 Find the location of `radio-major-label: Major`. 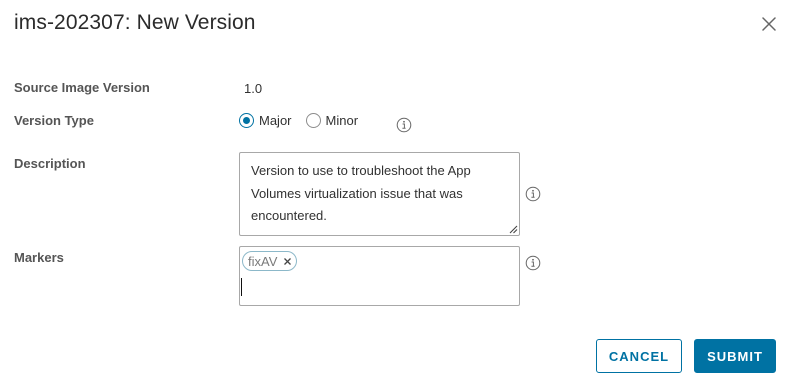

radio-major-label: Major is located at coordinates (275, 120).